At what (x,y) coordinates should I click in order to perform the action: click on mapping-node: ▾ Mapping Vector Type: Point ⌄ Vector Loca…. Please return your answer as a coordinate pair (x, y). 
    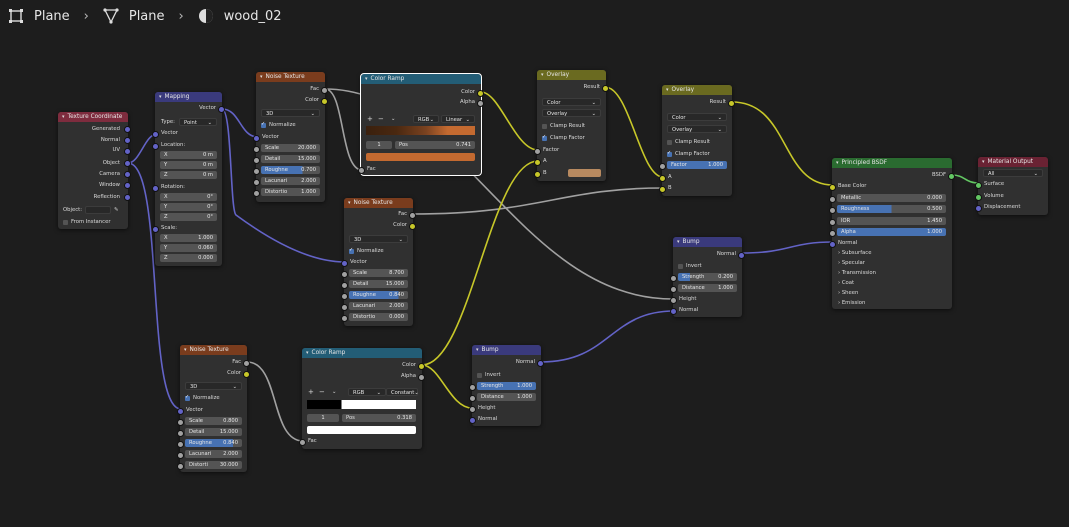
    Looking at the image, I should click on (188, 179).